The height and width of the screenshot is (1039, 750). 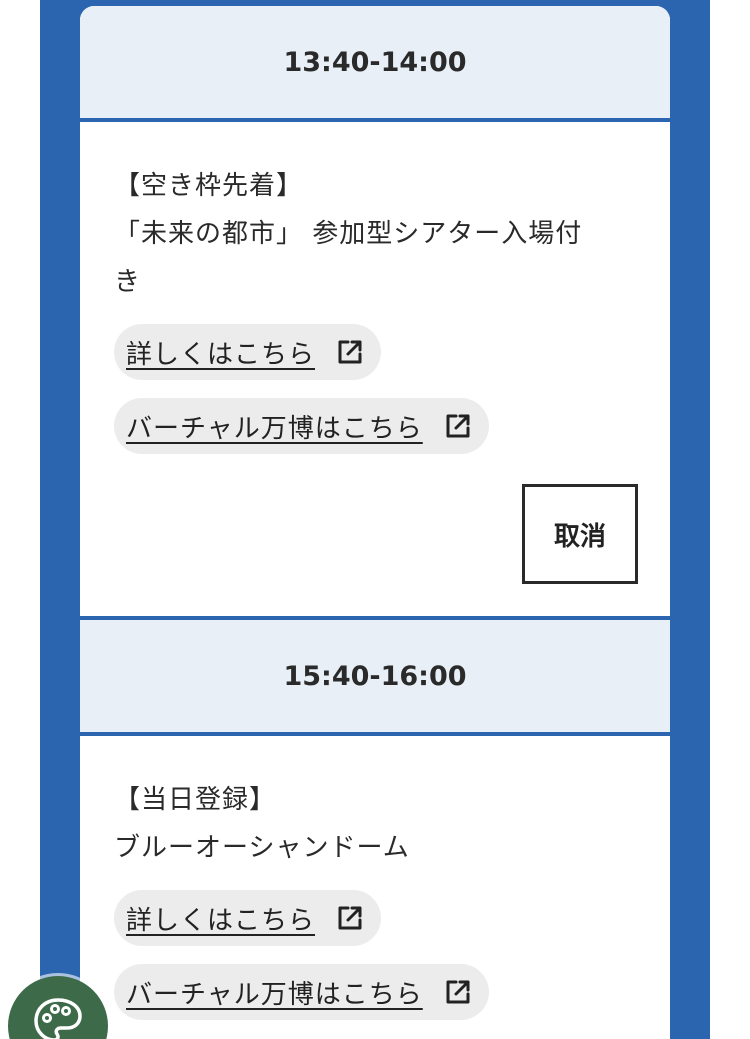 I want to click on cancel-wrap: 取消, so click(x=580, y=534).